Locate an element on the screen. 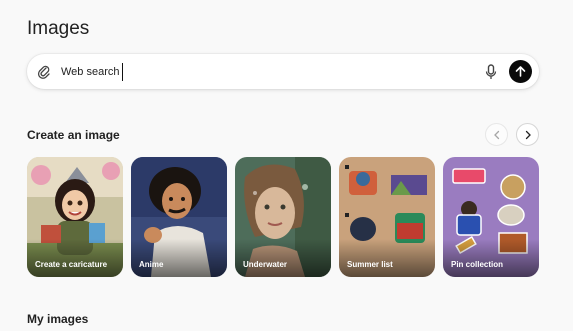 This screenshot has width=573, height=331. arrow-up-icon is located at coordinates (520, 71).